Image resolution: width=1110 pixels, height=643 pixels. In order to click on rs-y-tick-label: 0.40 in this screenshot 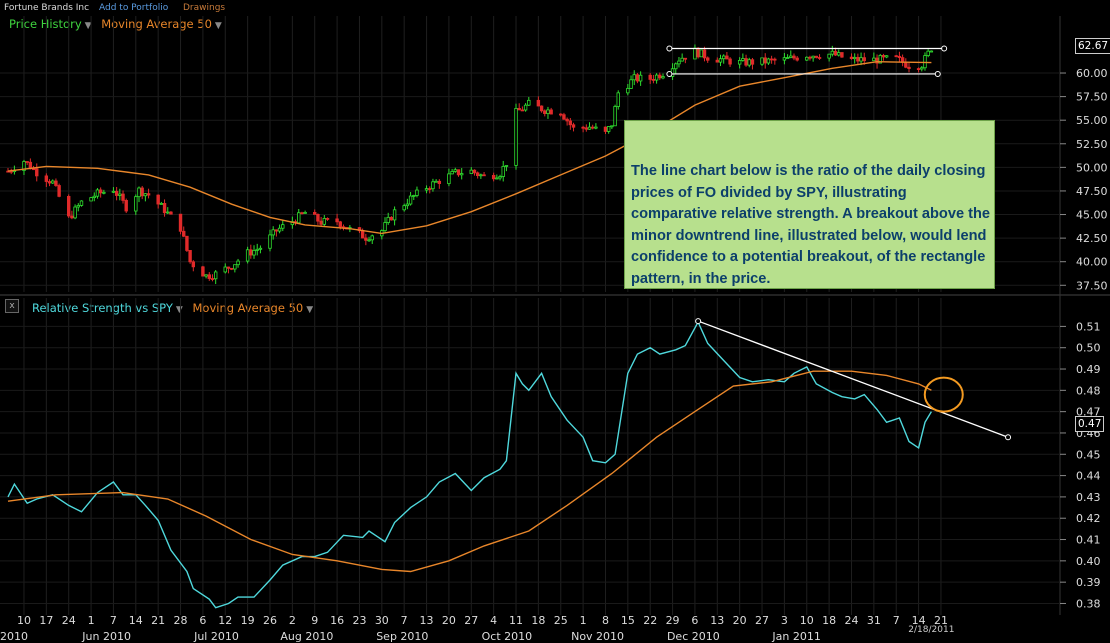, I will do `click(1088, 561)`.